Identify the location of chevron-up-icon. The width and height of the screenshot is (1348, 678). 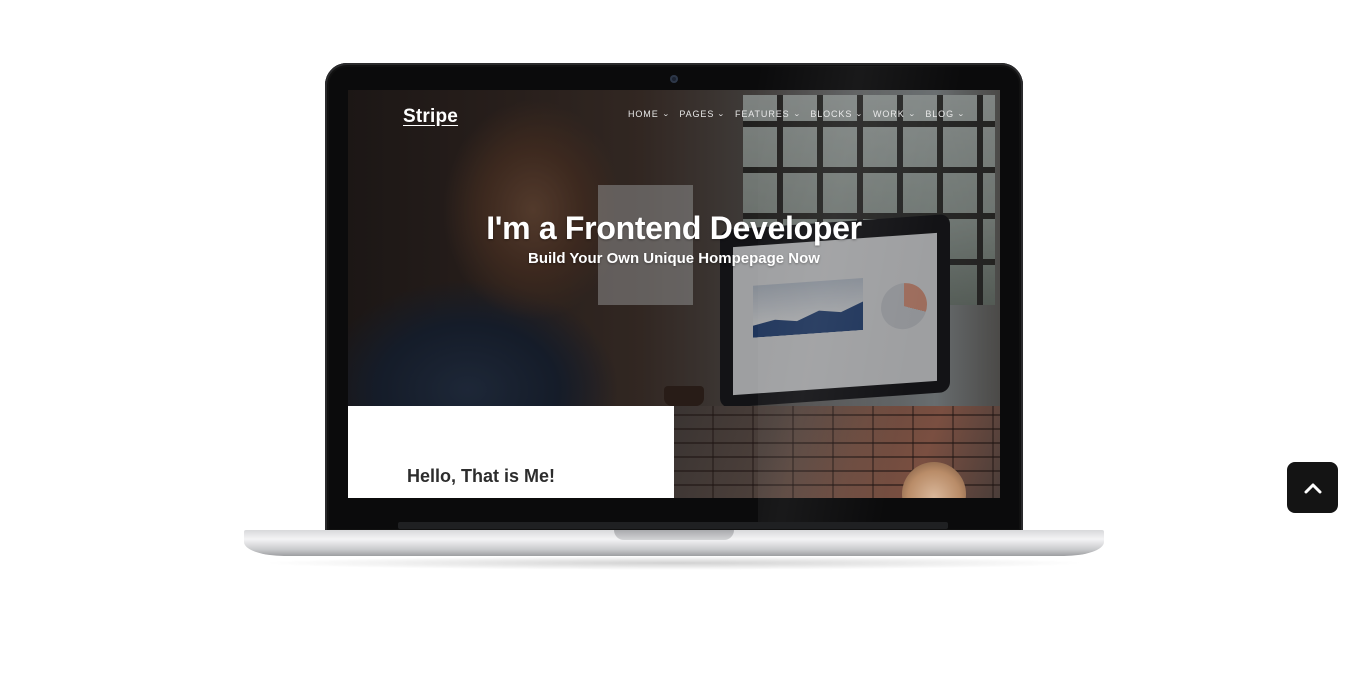
(1312, 488).